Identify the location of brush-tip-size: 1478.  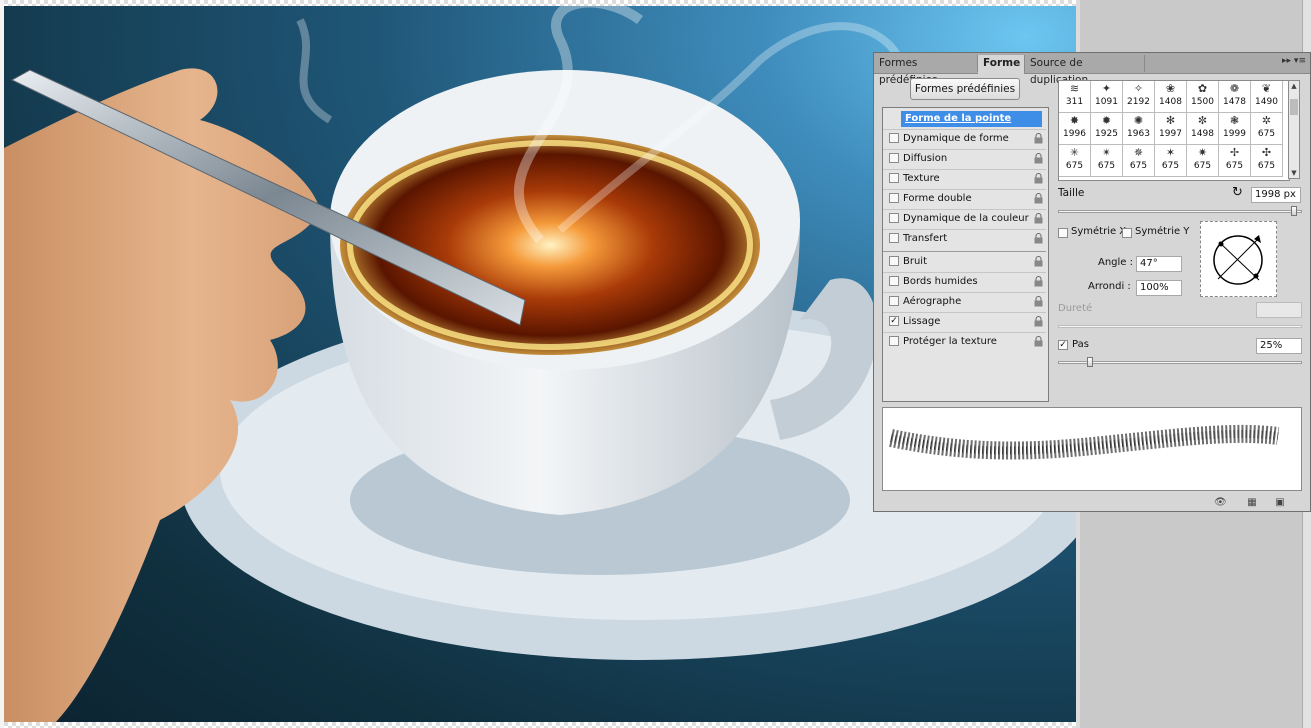
(1234, 102).